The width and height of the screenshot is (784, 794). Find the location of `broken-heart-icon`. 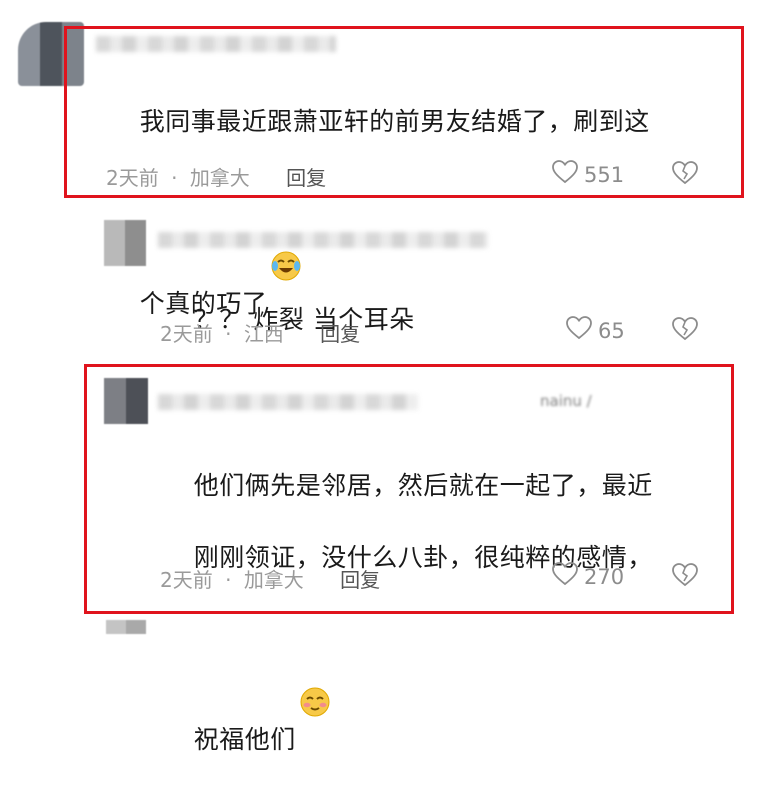

broken-heart-icon is located at coordinates (685, 331).